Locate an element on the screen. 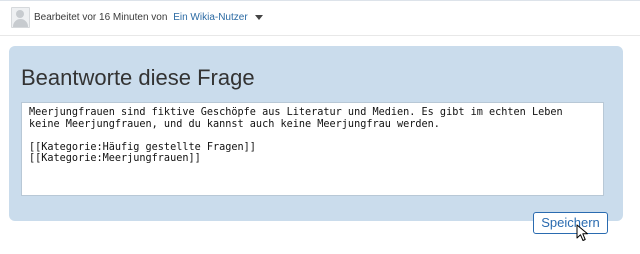 This screenshot has width=640, height=254. user-link: Ein Wikia-Nutzer is located at coordinates (210, 17).